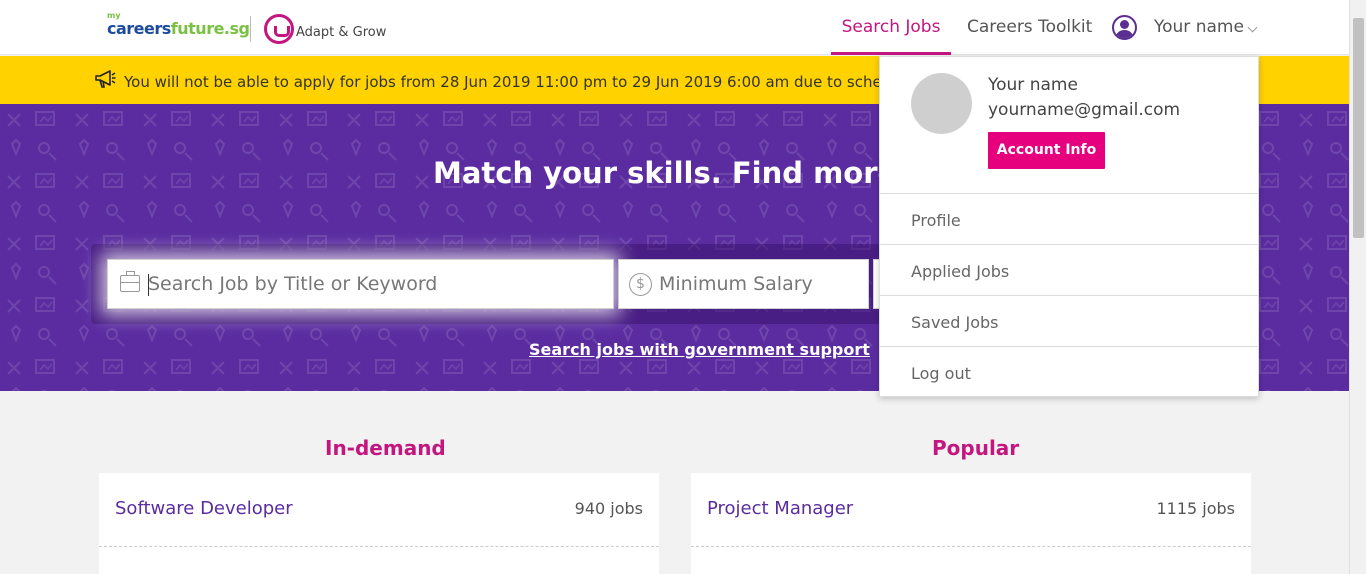 This screenshot has height=574, width=1366. What do you see at coordinates (976, 448) in the screenshot?
I see `popular-title: Popular` at bounding box center [976, 448].